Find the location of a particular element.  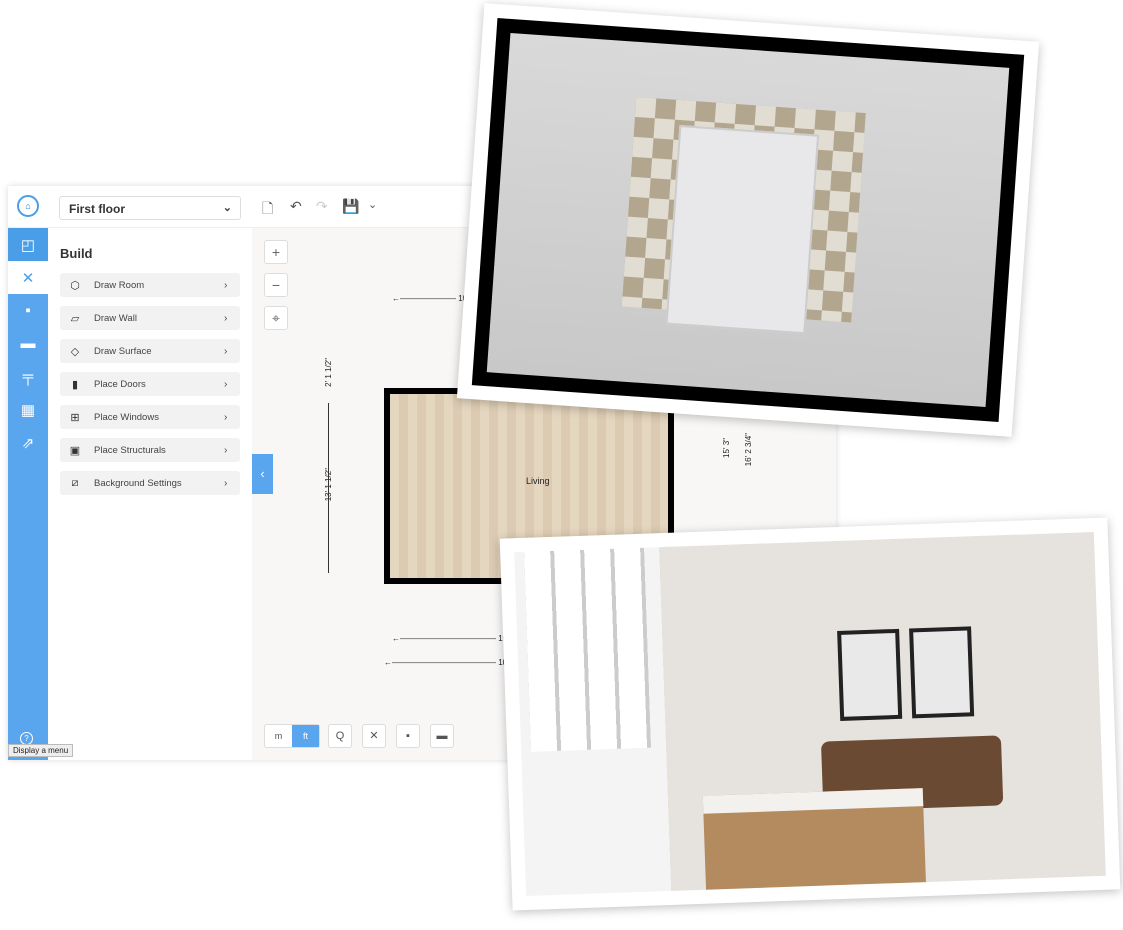

logo-icon: ⌂ is located at coordinates (28, 206).